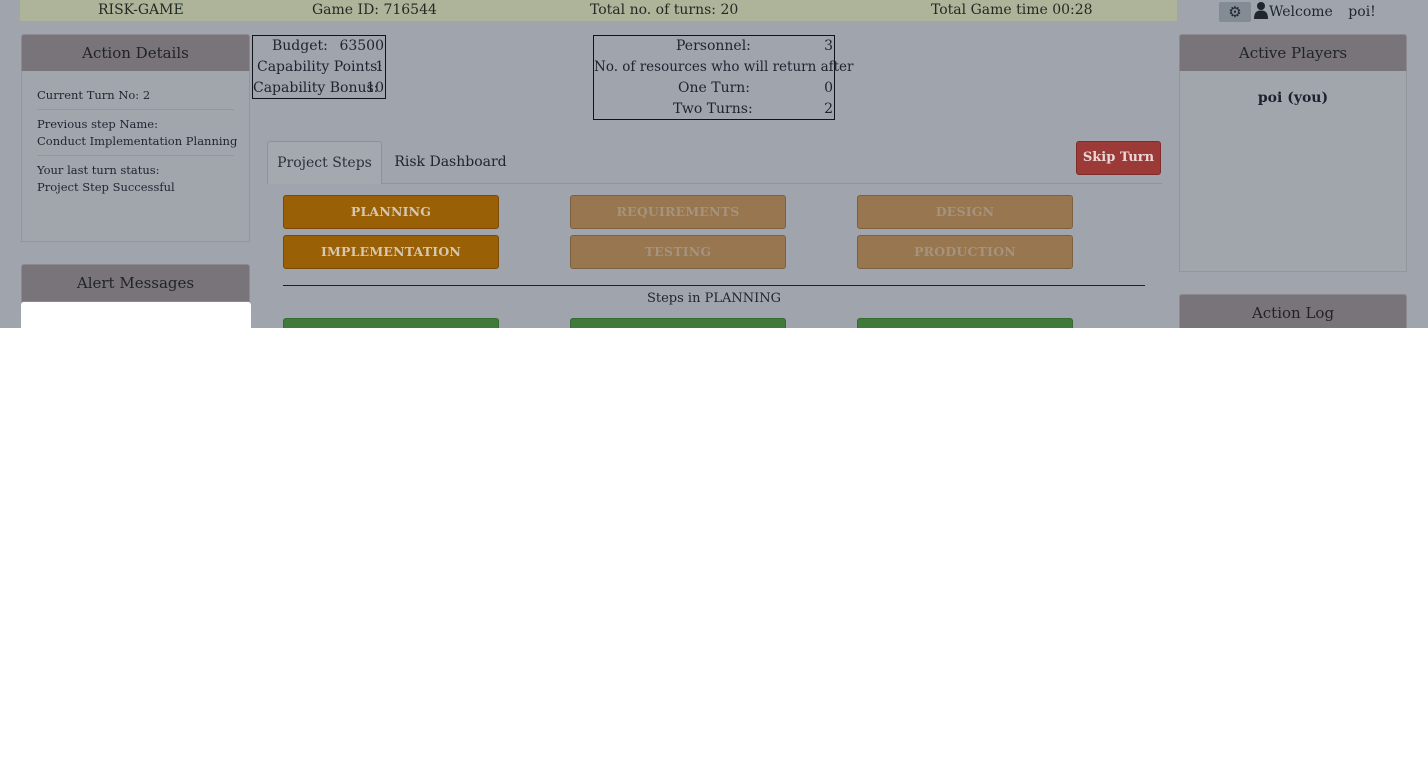 The width and height of the screenshot is (1428, 774). What do you see at coordinates (828, 46) in the screenshot?
I see `personnel-value: 3` at bounding box center [828, 46].